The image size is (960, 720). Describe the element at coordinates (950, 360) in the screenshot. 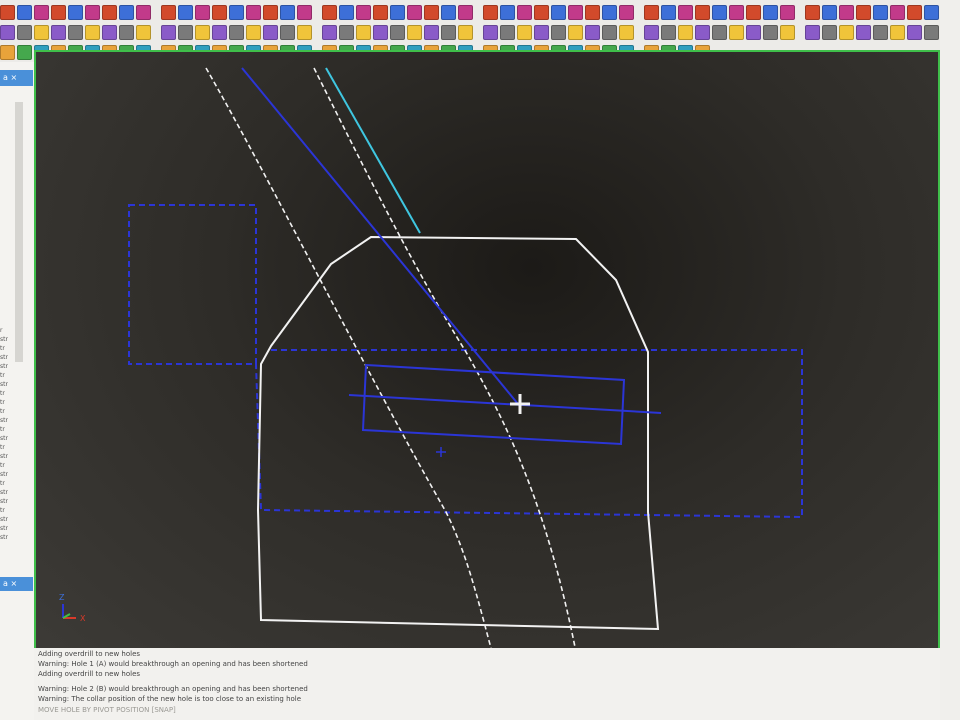

I see `right-scroll-strip` at that location.